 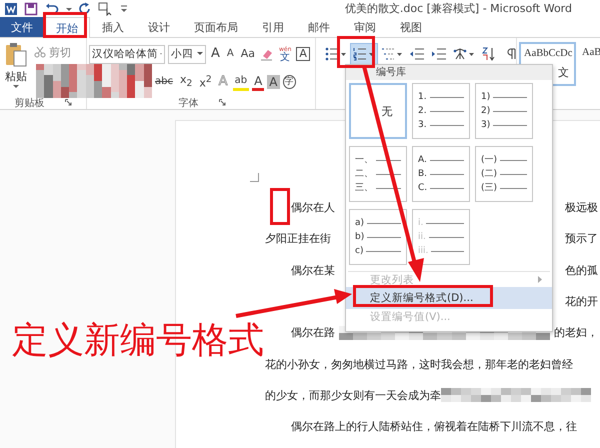 I want to click on script-button: x$_{2}$, so click(x=186, y=82).